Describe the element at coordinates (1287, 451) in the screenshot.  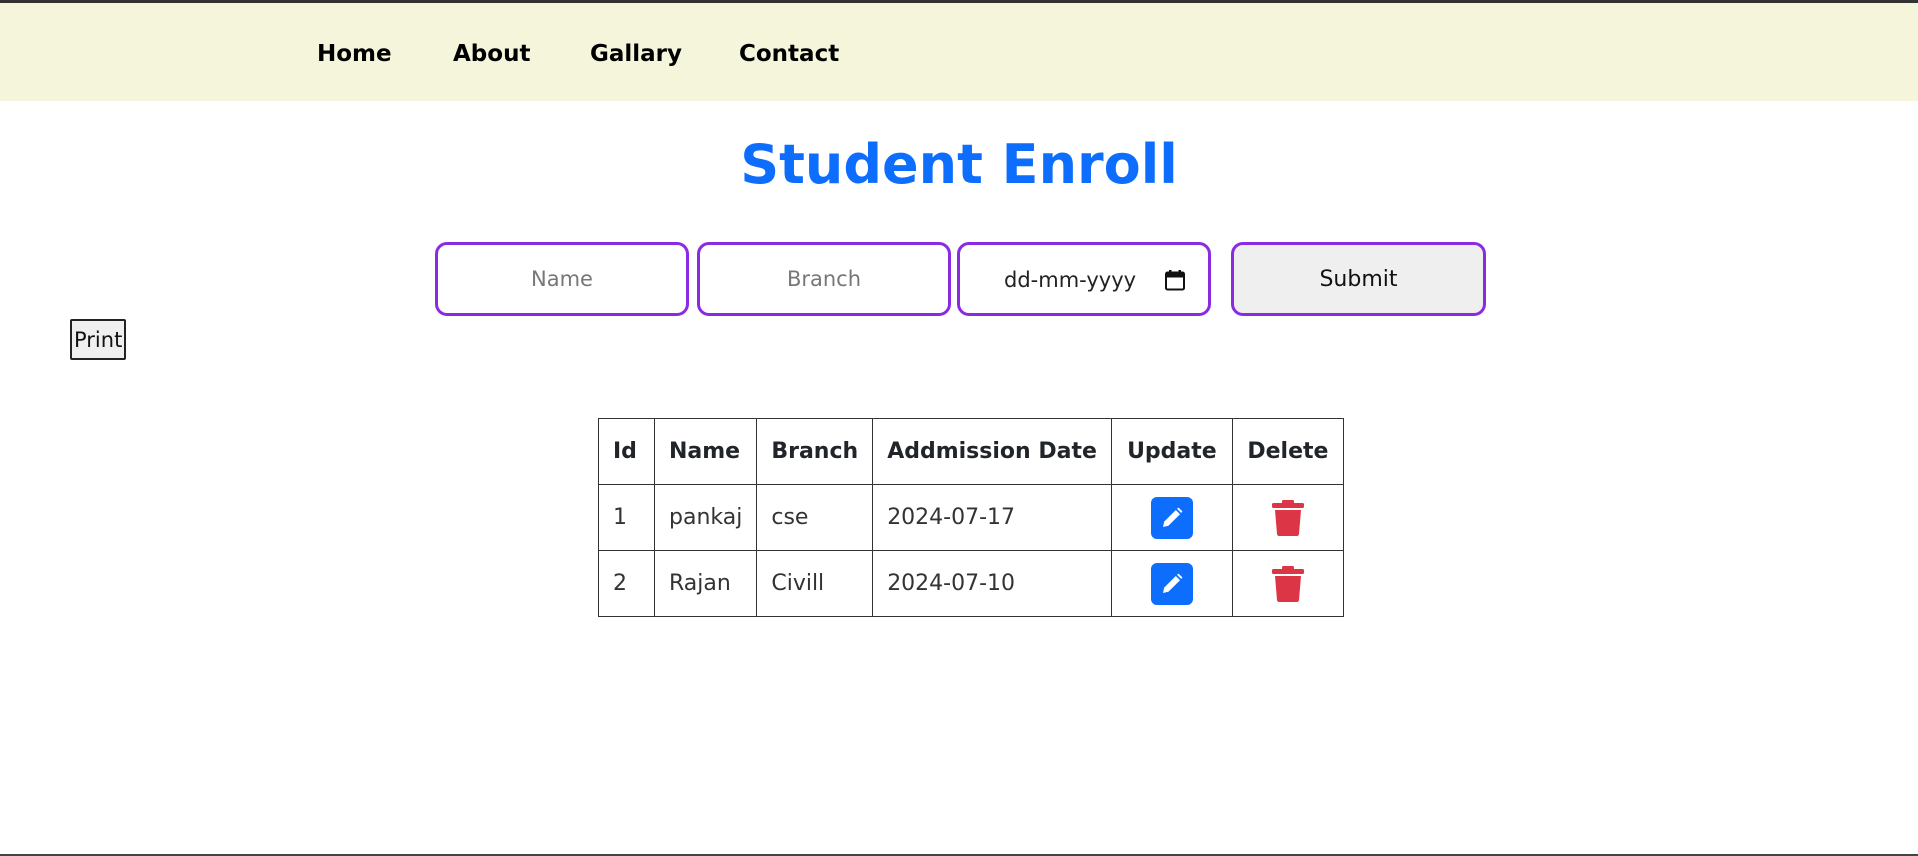
I see `column-header-delete: Delete` at that location.